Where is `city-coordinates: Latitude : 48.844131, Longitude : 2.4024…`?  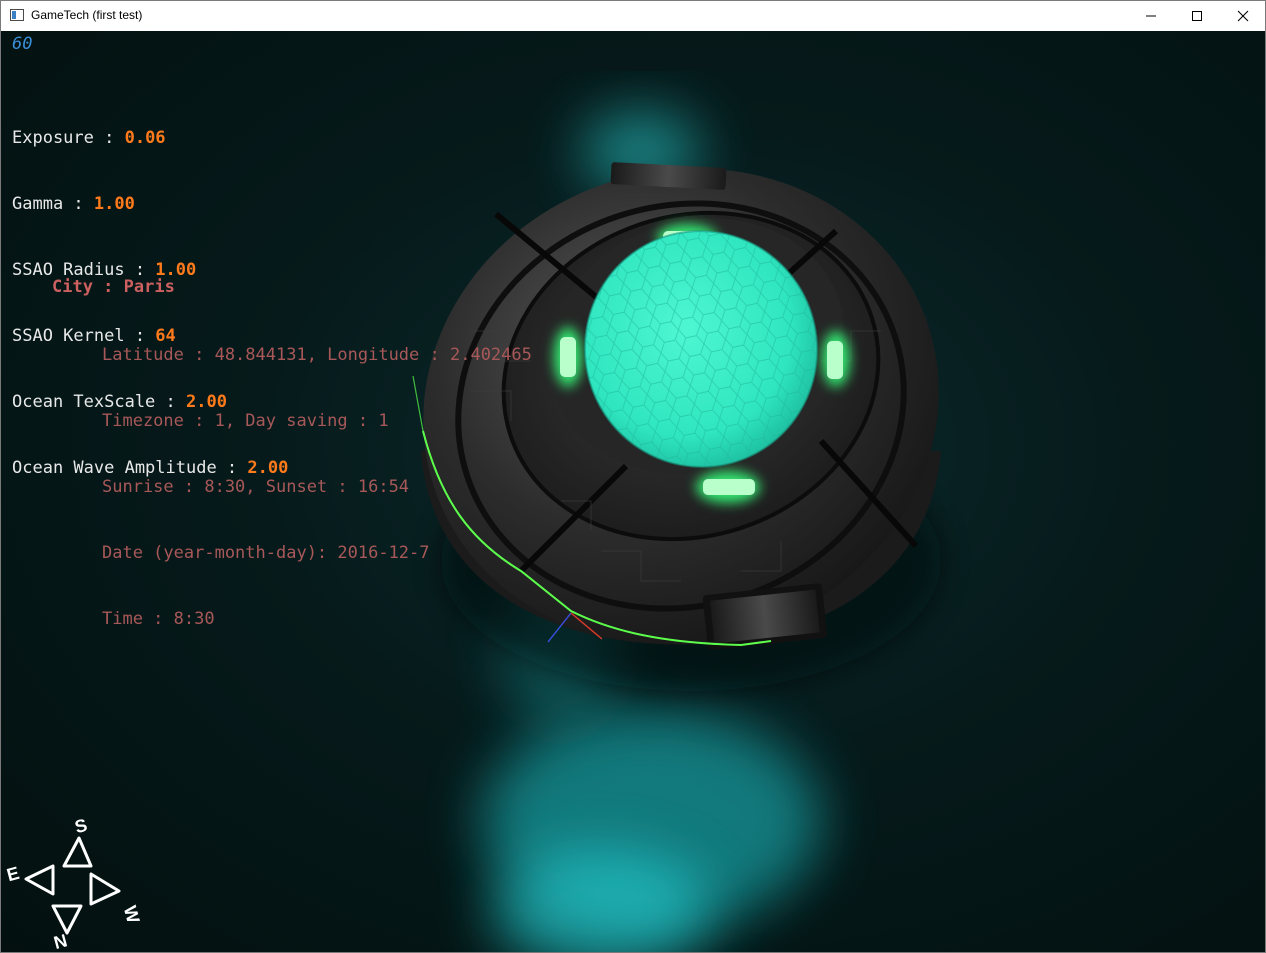 city-coordinates: Latitude : 48.844131, Longitude : 2.4024… is located at coordinates (317, 355).